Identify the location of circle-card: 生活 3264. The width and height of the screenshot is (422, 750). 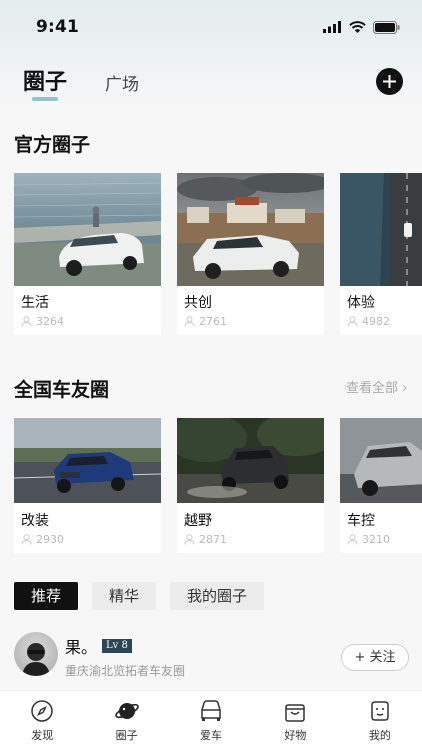
(87, 254).